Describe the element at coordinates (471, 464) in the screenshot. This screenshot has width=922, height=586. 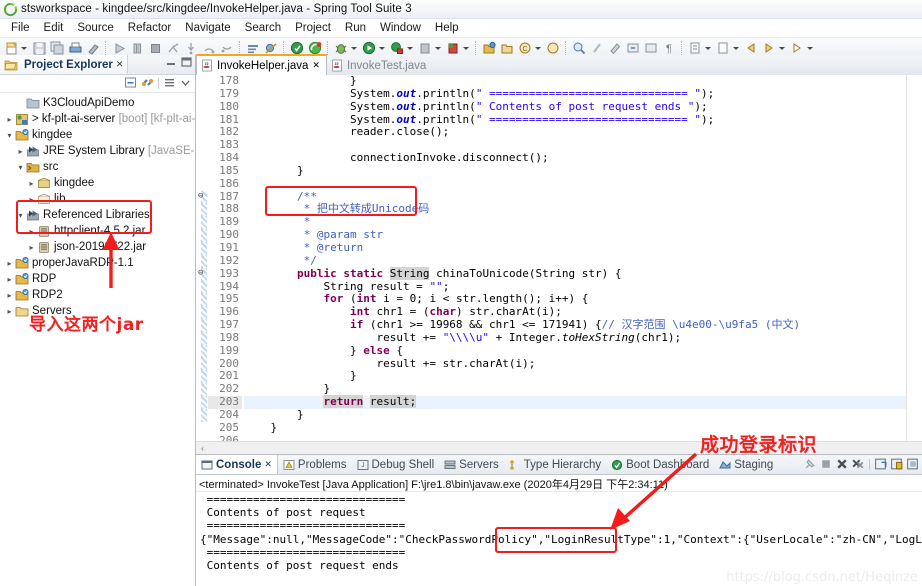
I see `console-tab-servers: Servers` at that location.